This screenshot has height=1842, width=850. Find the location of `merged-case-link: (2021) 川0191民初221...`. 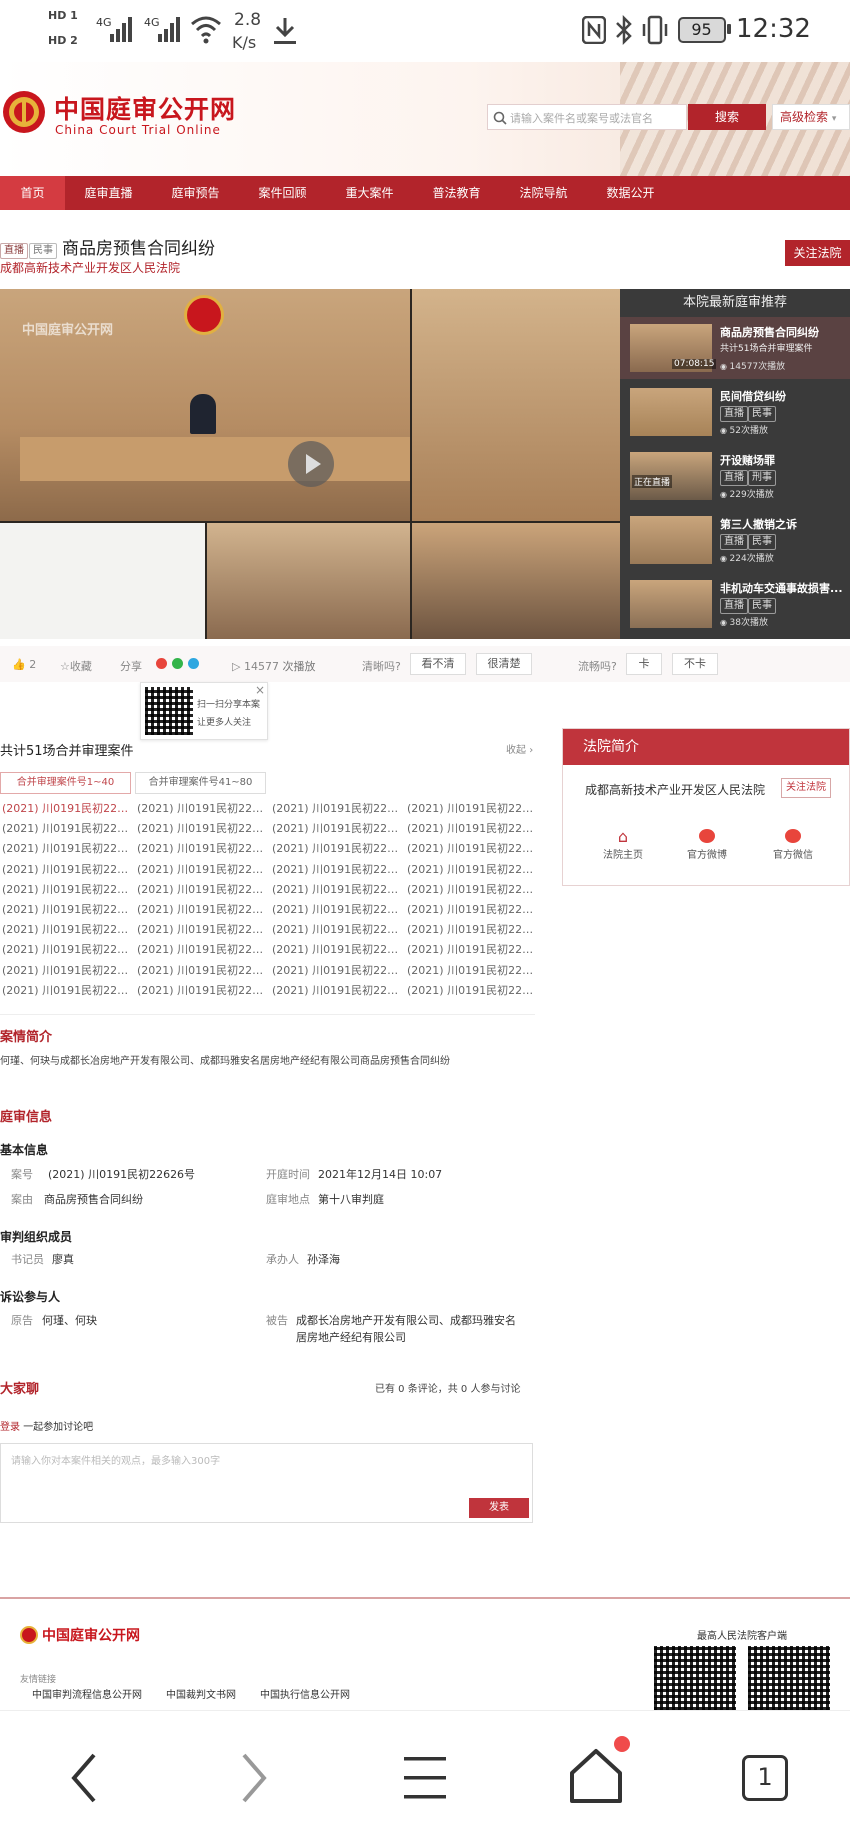

merged-case-link: (2021) 川0191民初221... is located at coordinates (201, 808).